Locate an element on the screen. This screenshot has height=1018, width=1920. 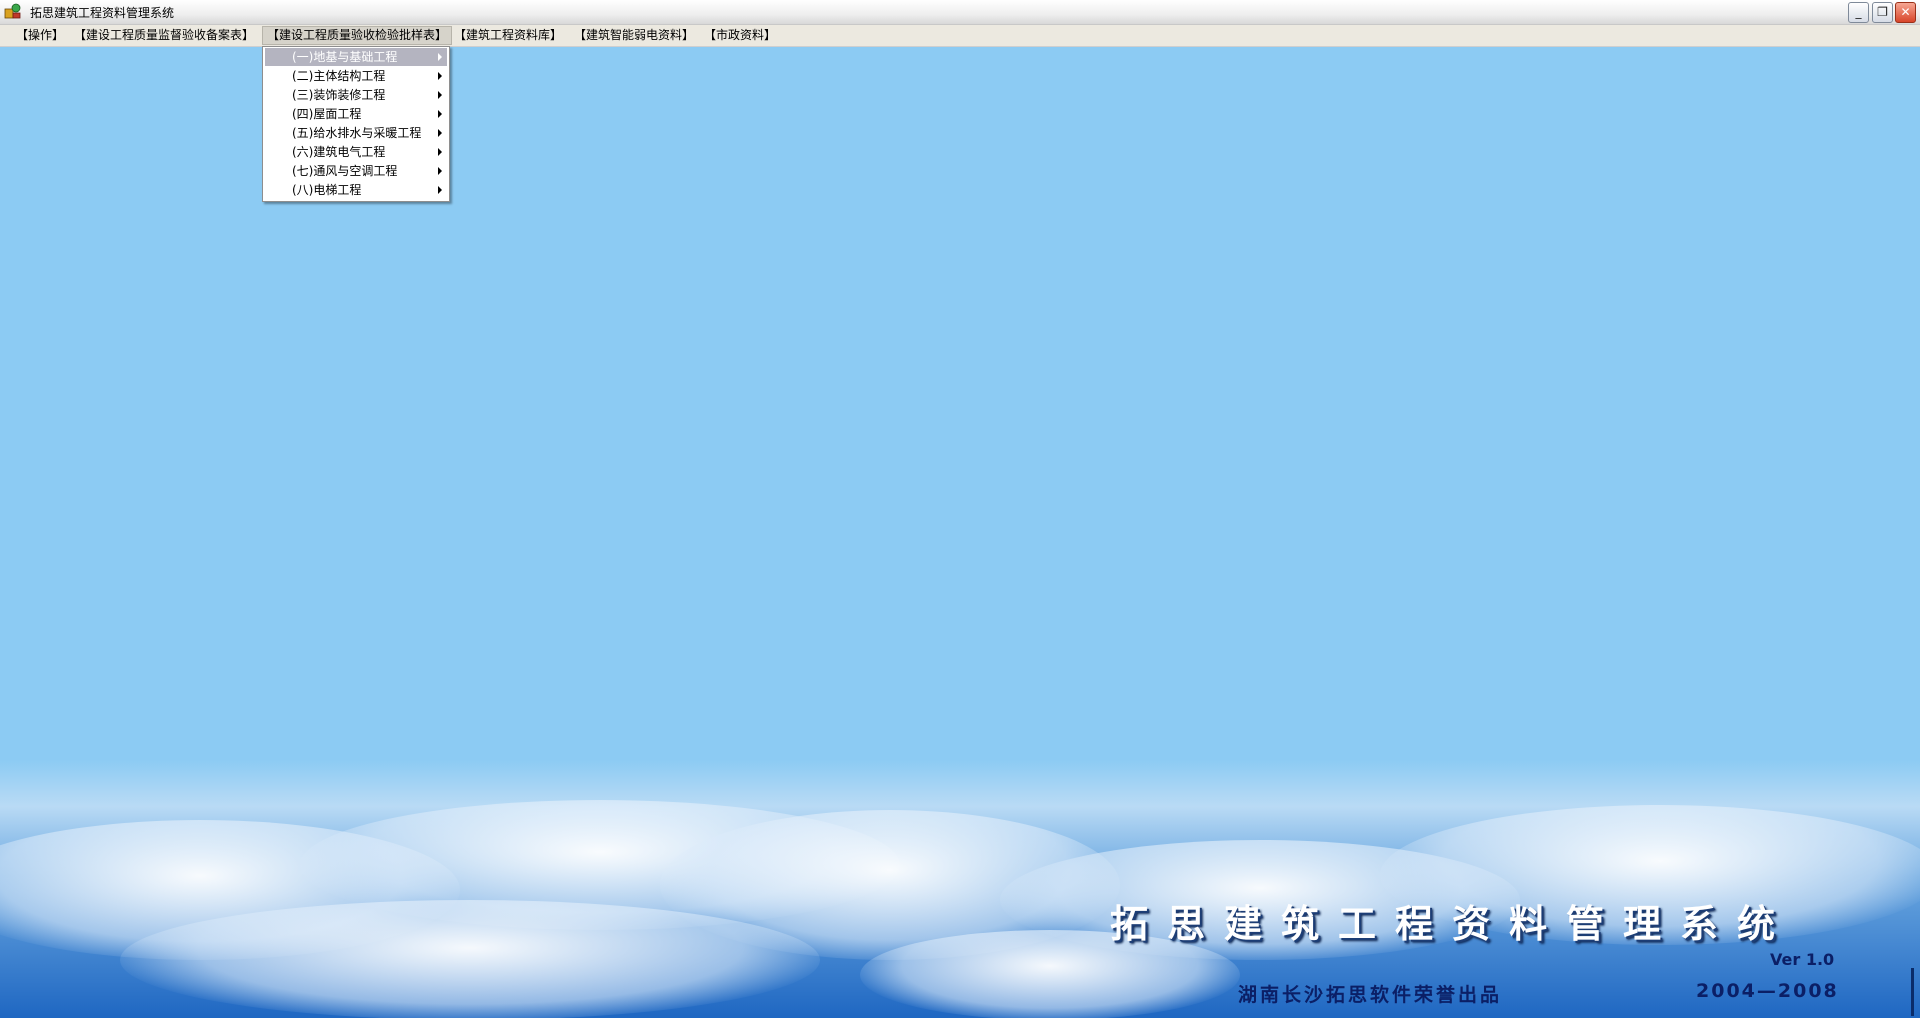
title-bar: 拓思建筑工程资料管理系统 _ ❐ ✕ is located at coordinates (960, 12).